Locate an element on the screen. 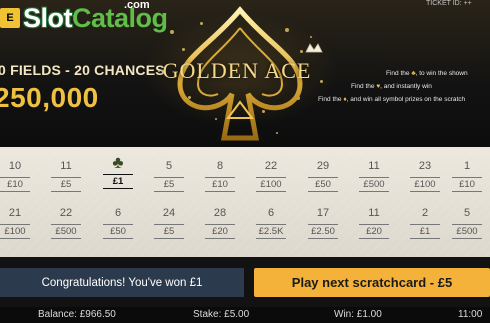 The width and height of the screenshot is (490, 323). scratch-field: 29 £50 is located at coordinates (323, 180).